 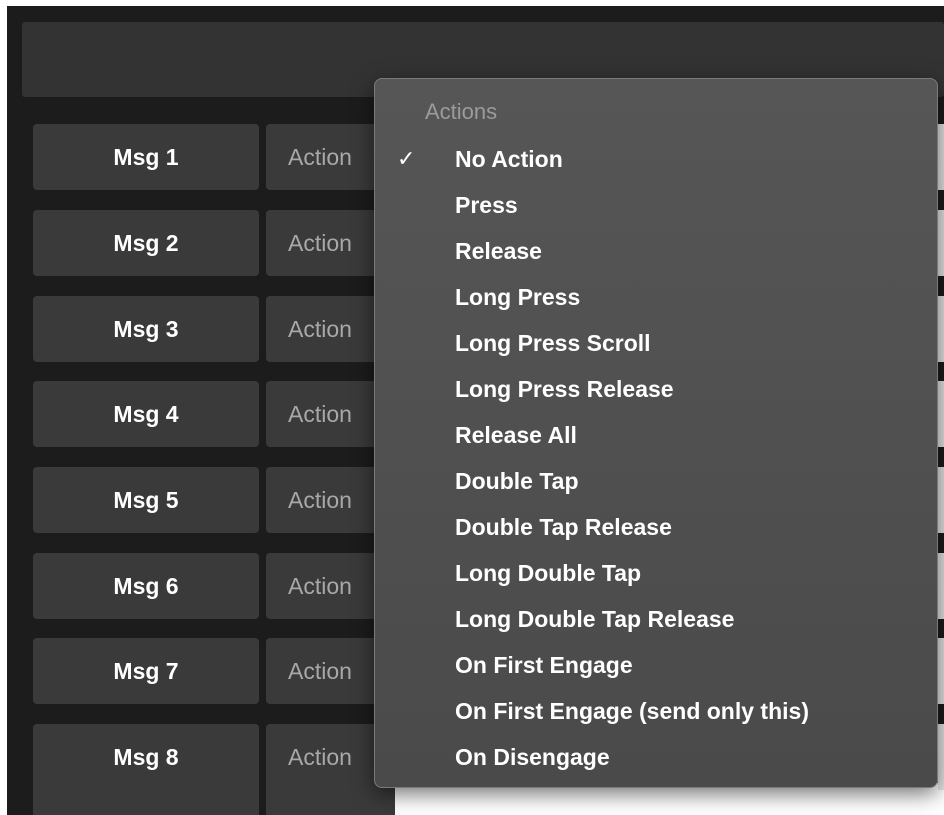 I want to click on menu-item-long-double-tap-release: Long Double Tap Release, so click(x=656, y=619).